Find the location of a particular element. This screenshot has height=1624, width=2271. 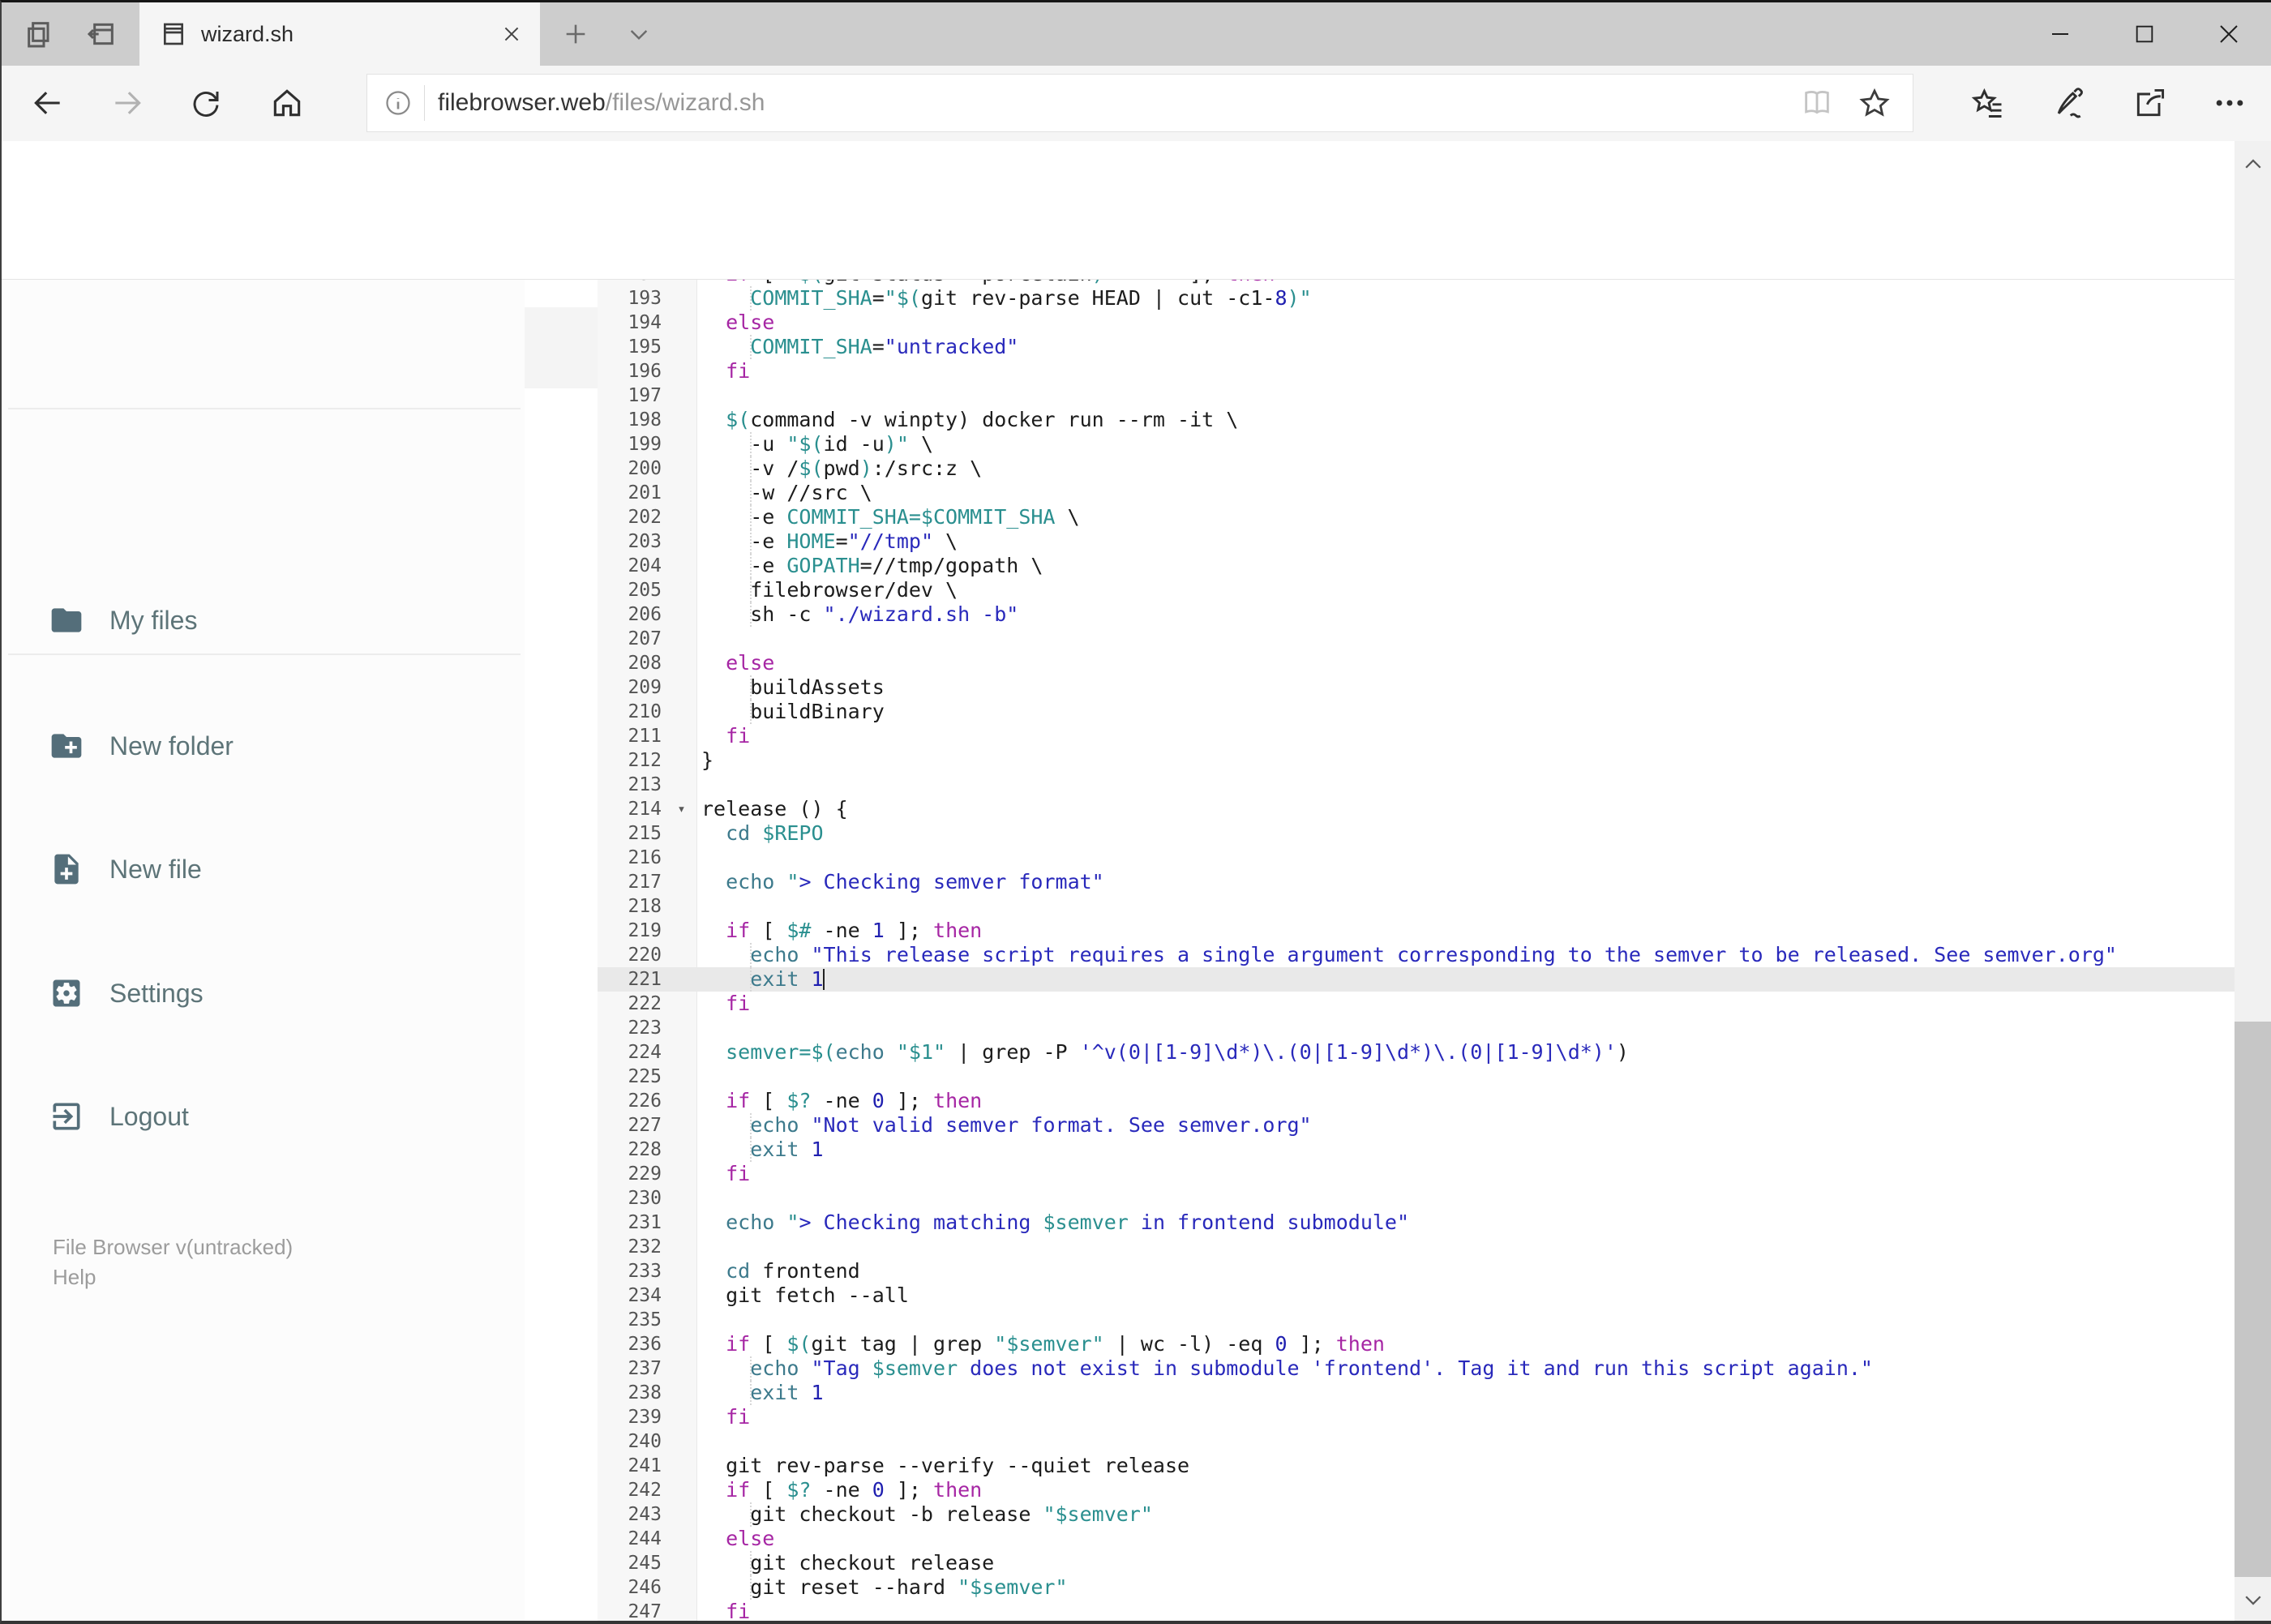

code-line-195: 195 COMMIT_SHA="untracked" is located at coordinates (1417, 347).